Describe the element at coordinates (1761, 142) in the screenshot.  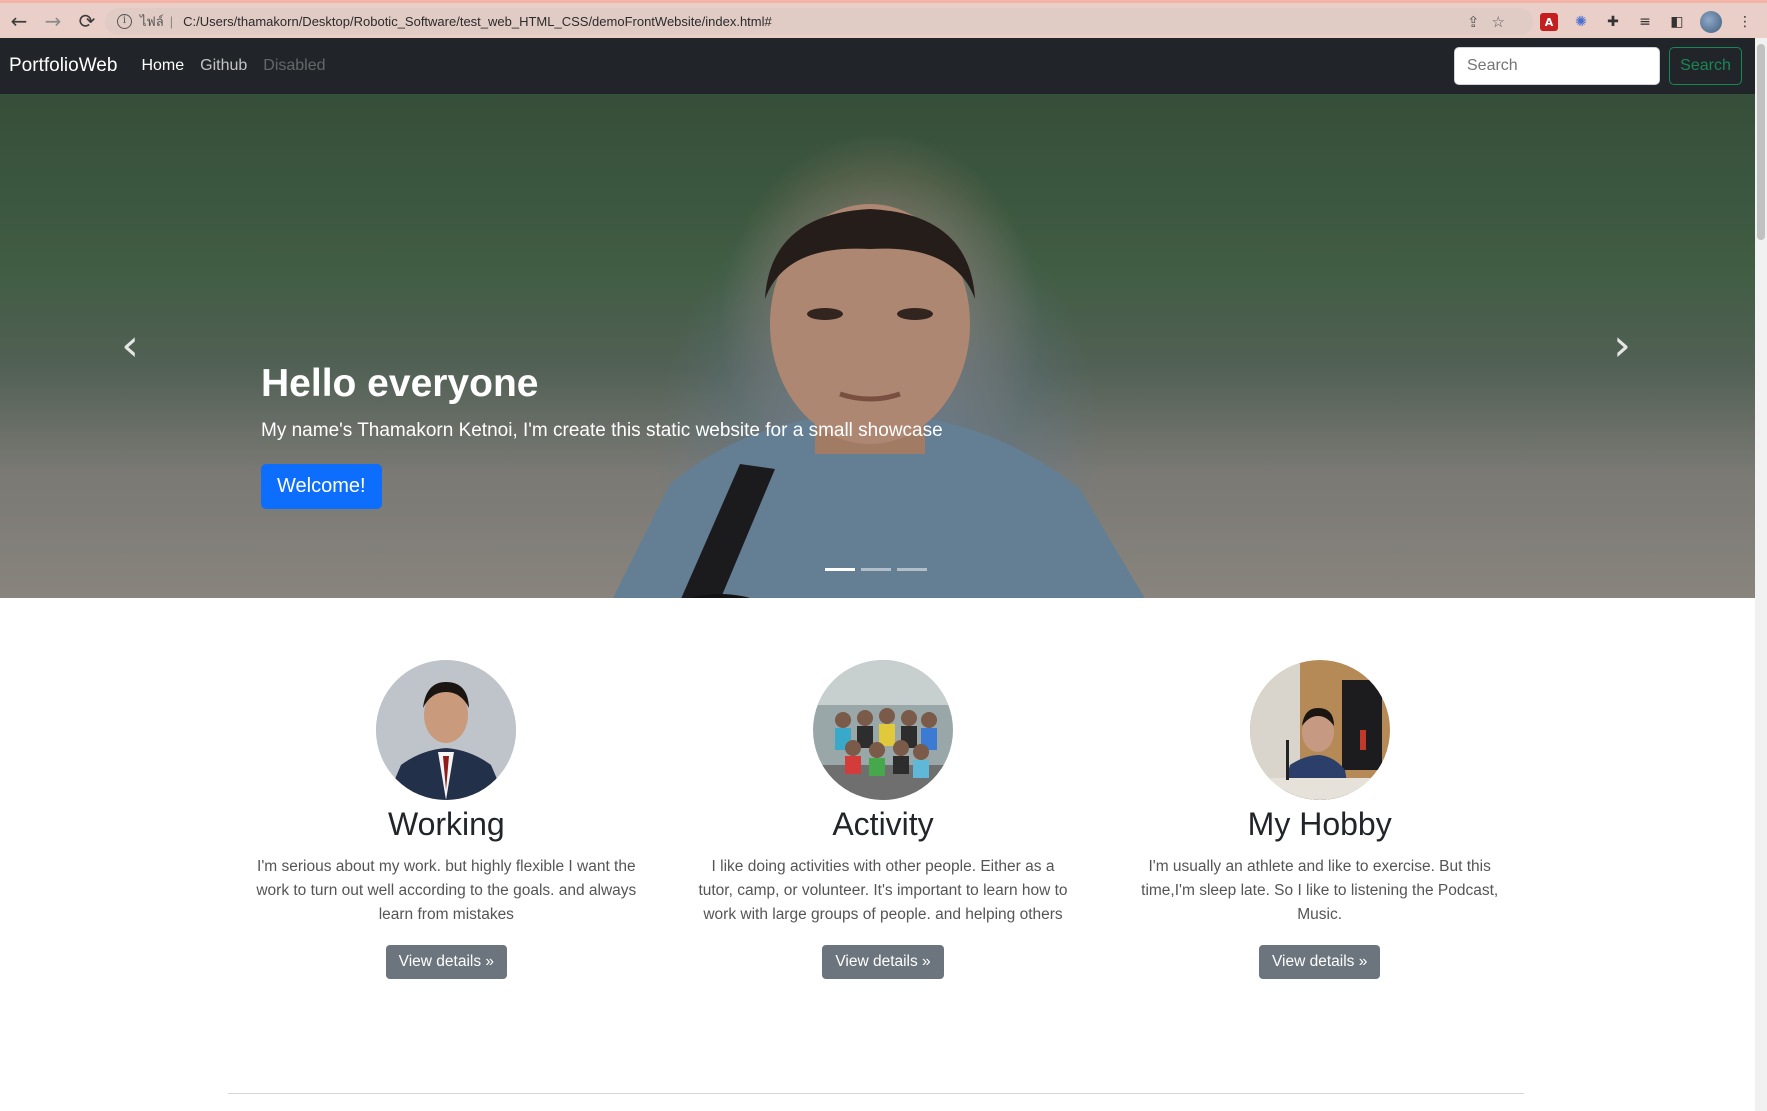
I see `scrollbar-thumb` at that location.